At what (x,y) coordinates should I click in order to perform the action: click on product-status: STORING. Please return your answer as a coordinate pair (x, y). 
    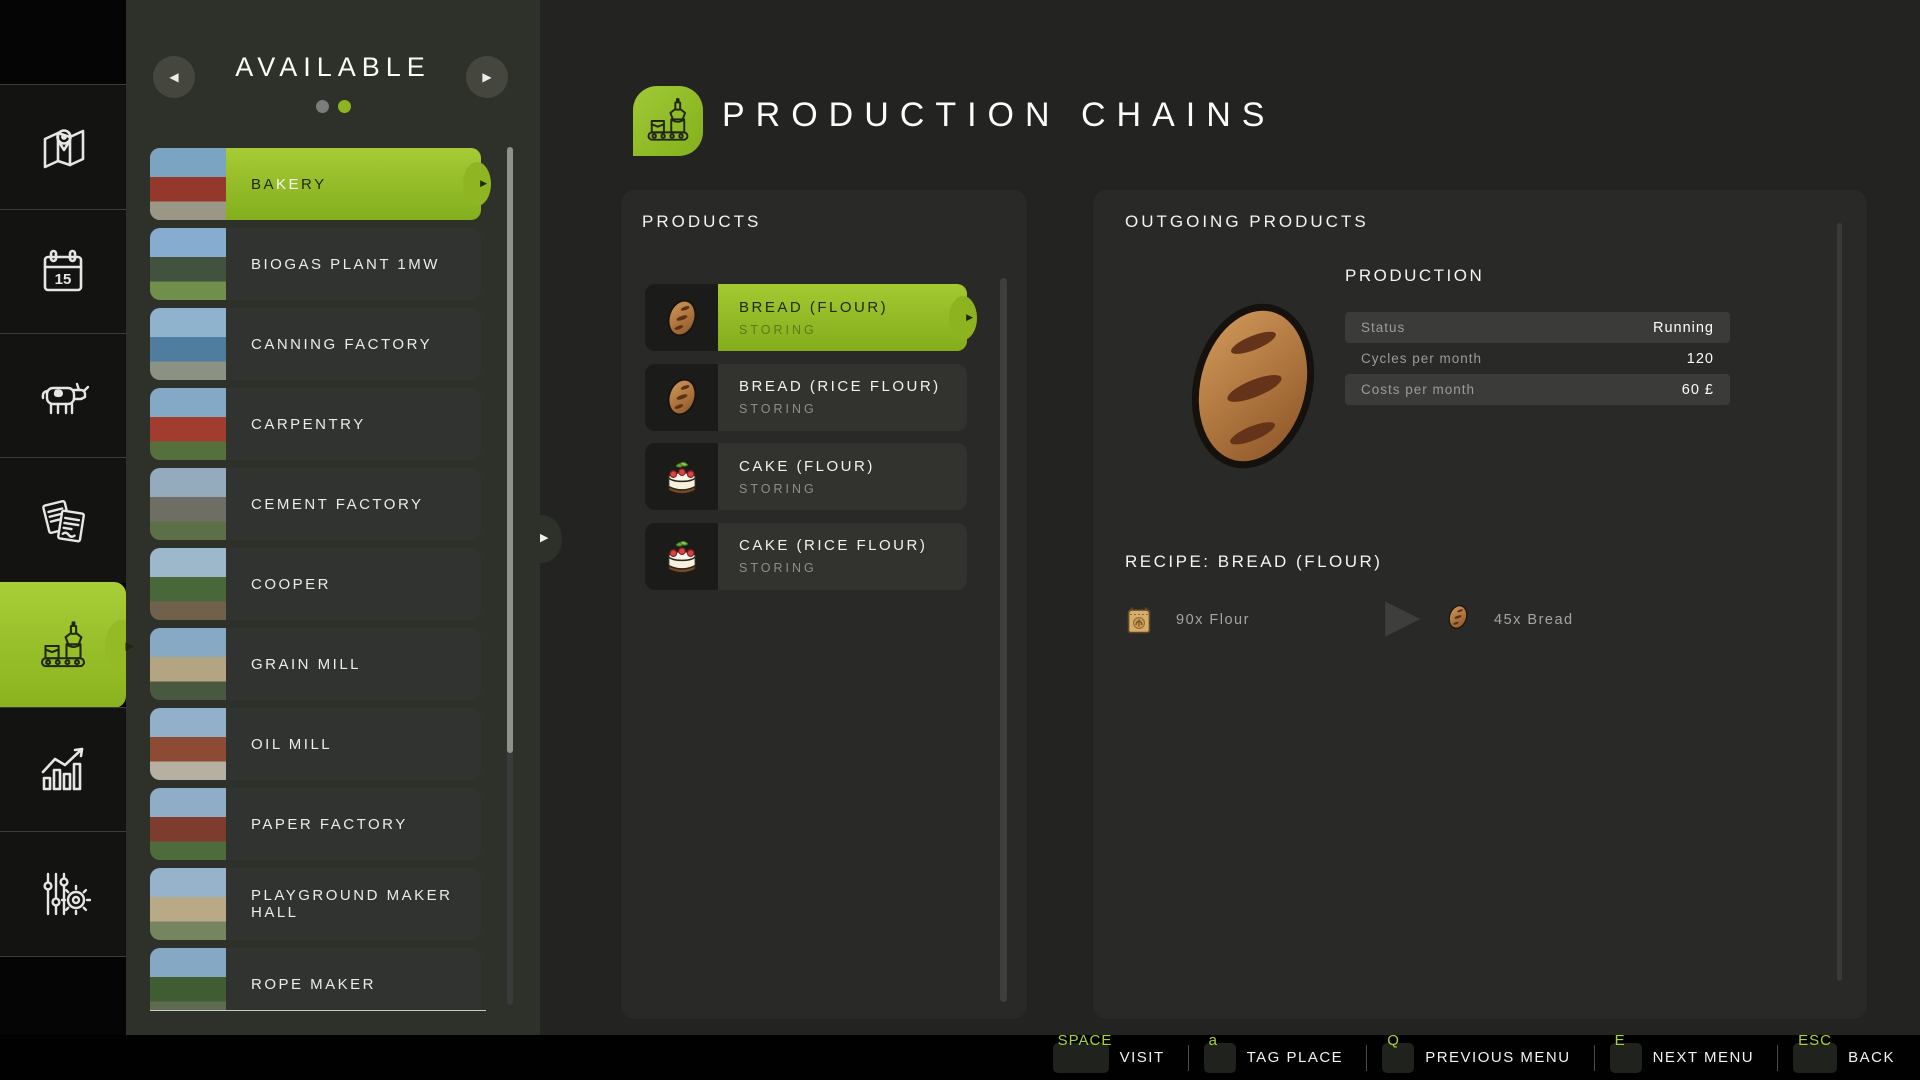
    Looking at the image, I should click on (778, 329).